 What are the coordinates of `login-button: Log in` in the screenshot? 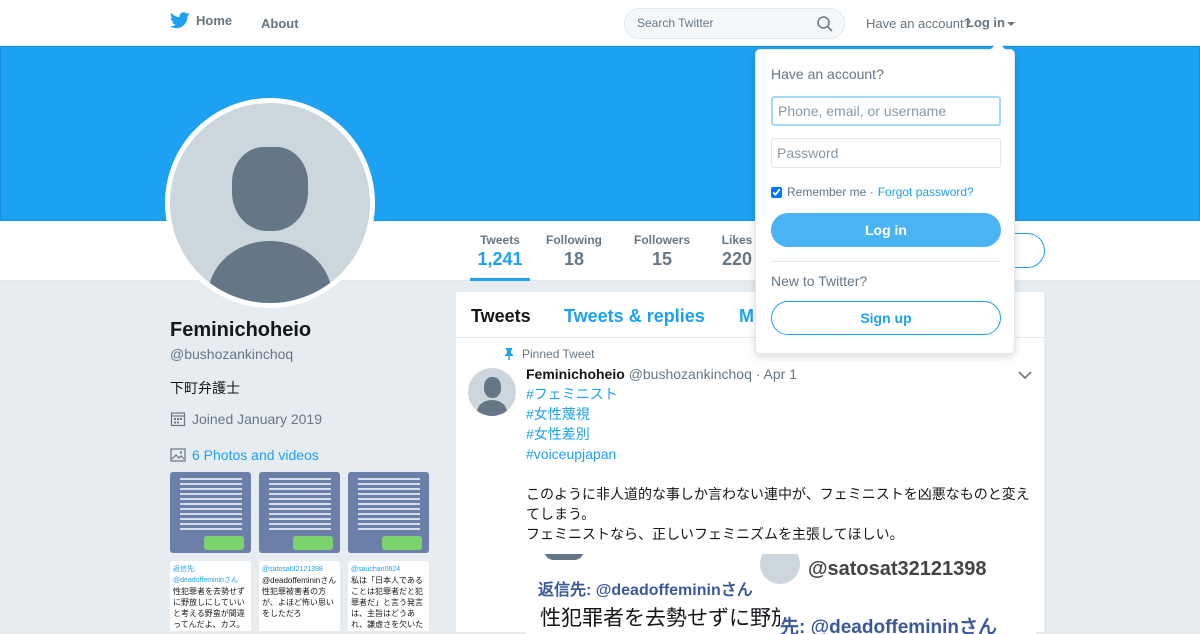 It's located at (886, 230).